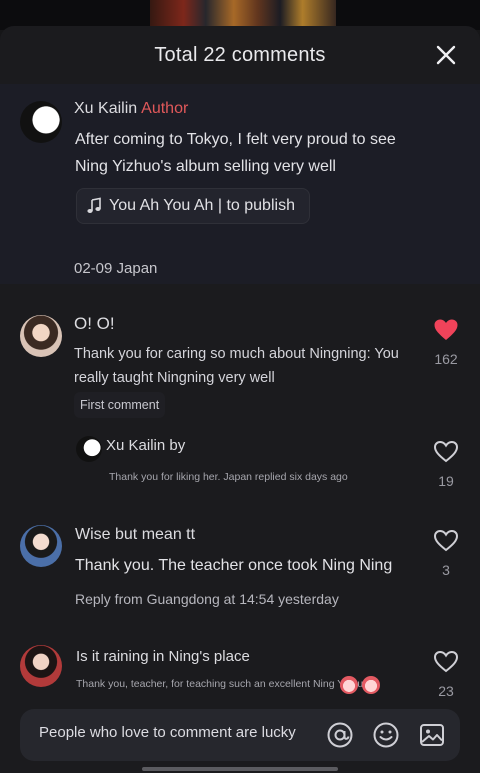 This screenshot has height=773, width=480. What do you see at coordinates (446, 342) in the screenshot?
I see `like-button: 162` at bounding box center [446, 342].